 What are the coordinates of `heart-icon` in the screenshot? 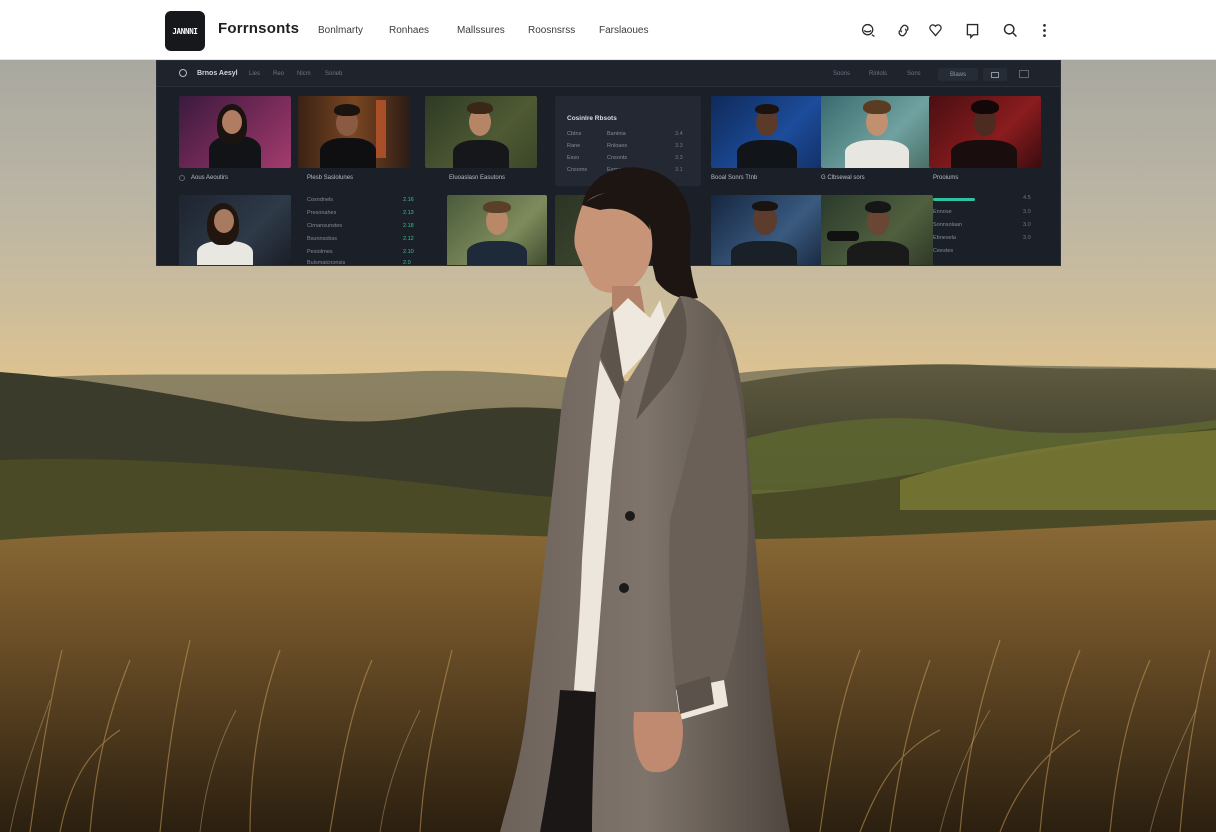 It's located at (935, 30).